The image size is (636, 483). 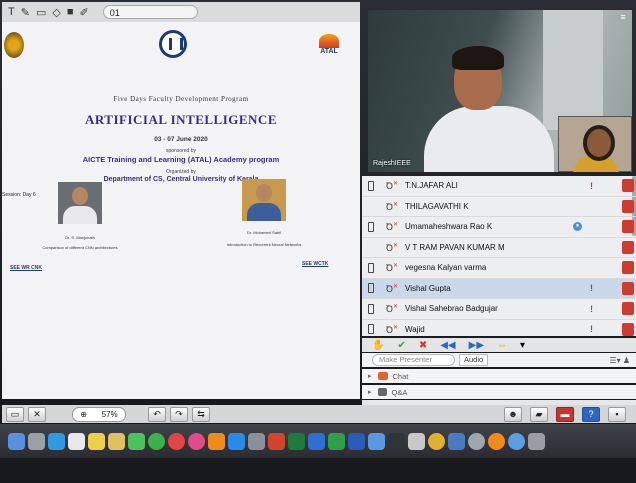 I want to click on powerpoint-icon, so click(x=276, y=441).